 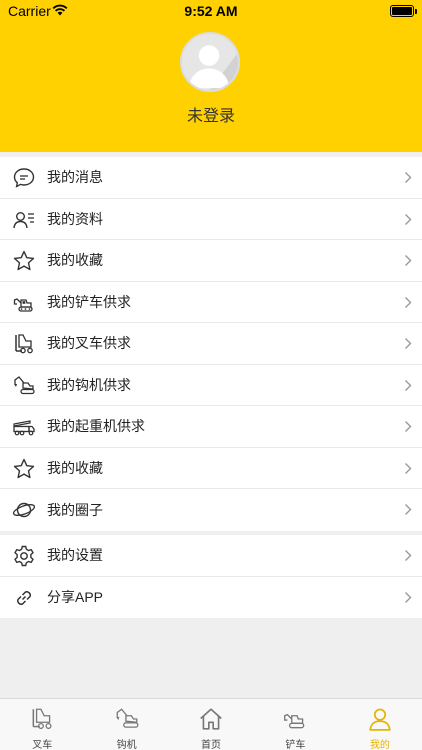 I want to click on chat-bubble-icon, so click(x=24, y=178).